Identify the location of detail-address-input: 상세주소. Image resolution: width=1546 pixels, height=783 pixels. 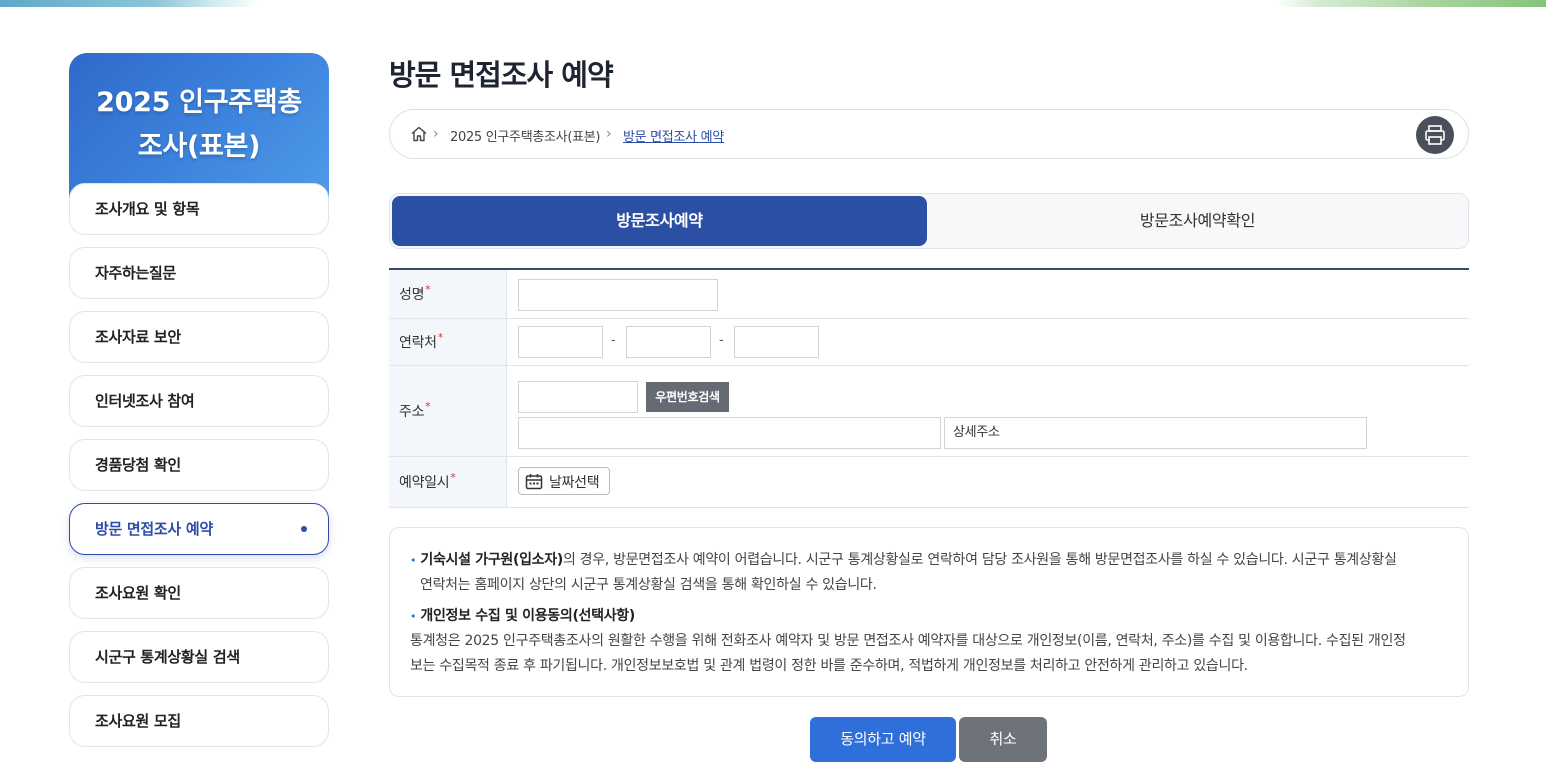
(1155, 433).